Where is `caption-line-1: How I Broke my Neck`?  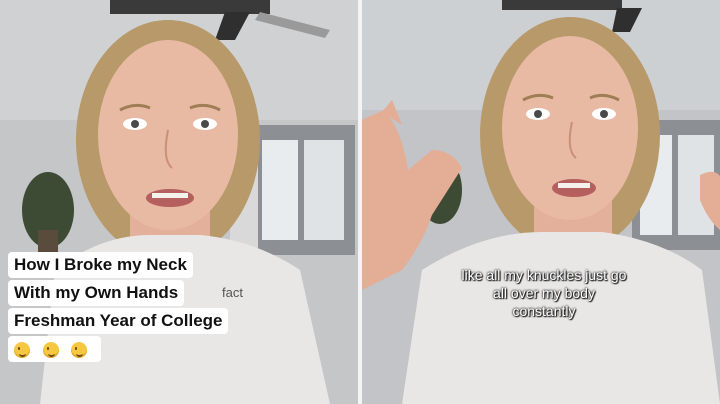 caption-line-1: How I Broke my Neck is located at coordinates (100, 265).